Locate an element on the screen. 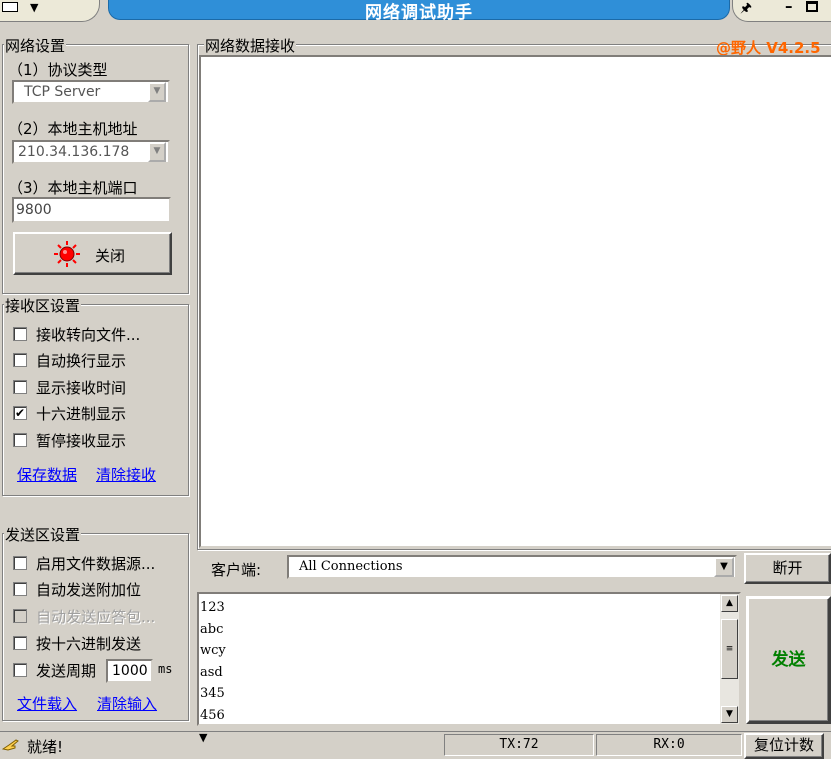 The width and height of the screenshot is (831, 759). status-text: 就绪! is located at coordinates (45, 747).